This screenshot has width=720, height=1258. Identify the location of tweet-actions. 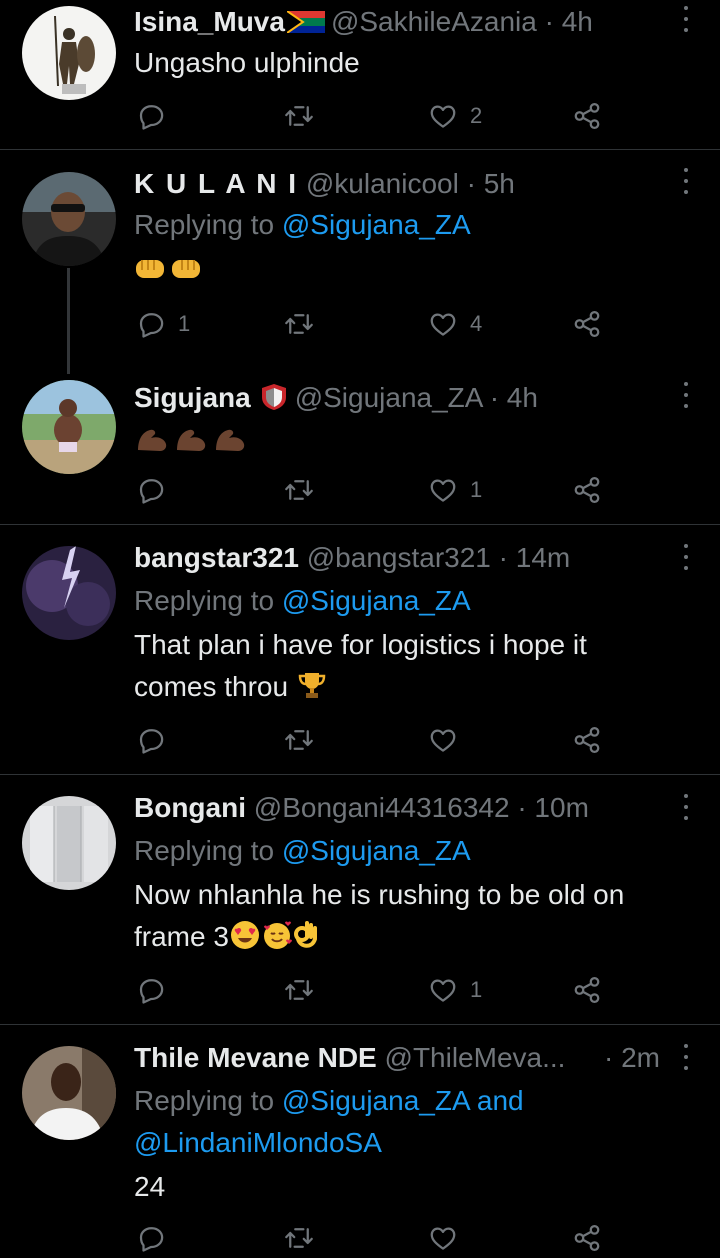
(360, 740).